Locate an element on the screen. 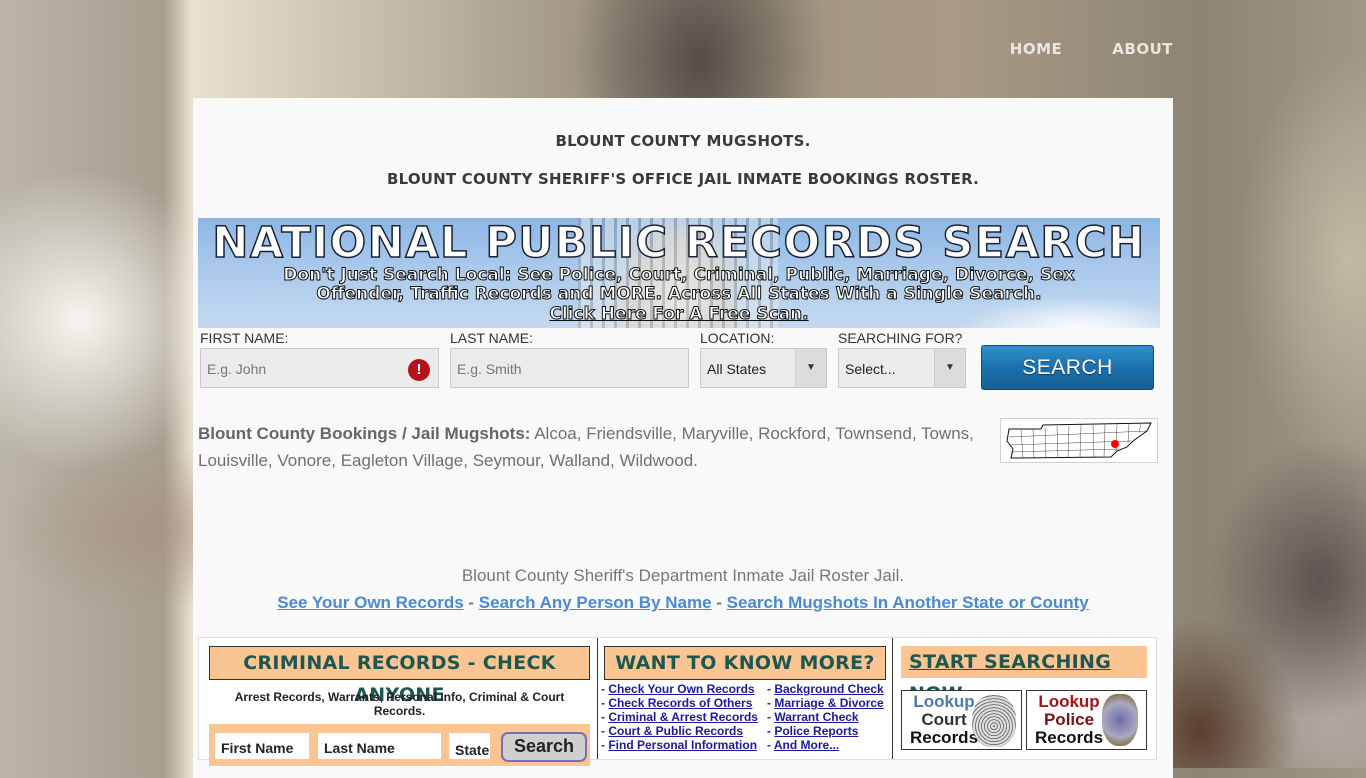 The image size is (1366, 778). location-select: All States ▼ is located at coordinates (763, 368).